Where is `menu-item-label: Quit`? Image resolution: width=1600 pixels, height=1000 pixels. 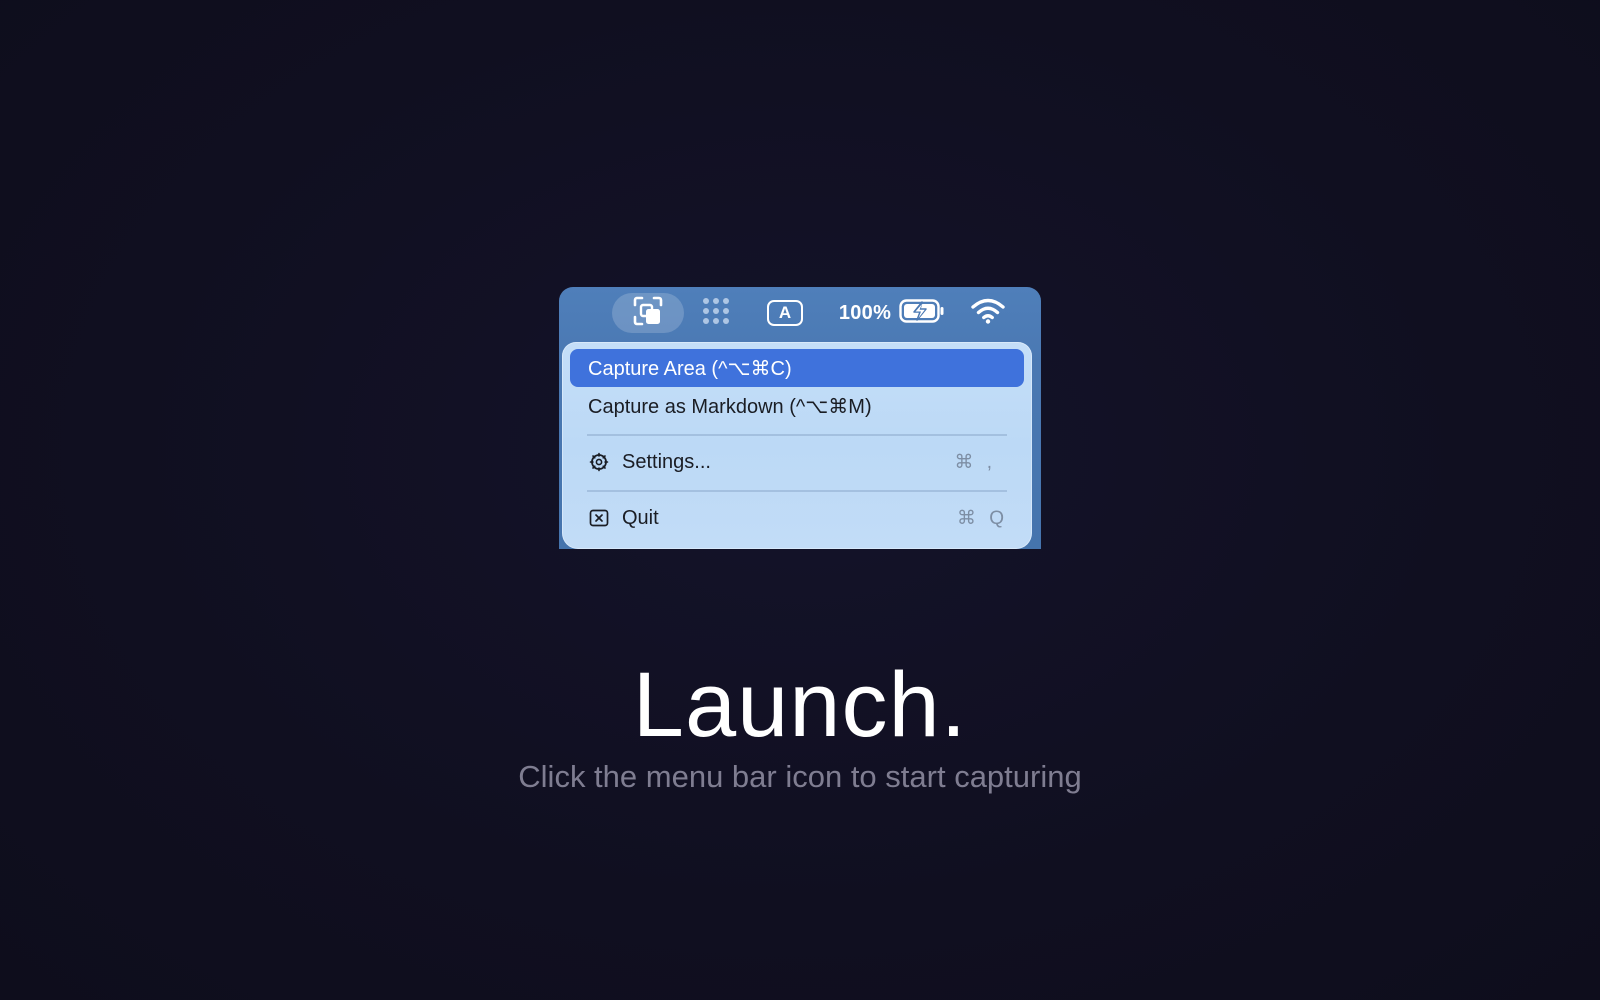 menu-item-label: Quit is located at coordinates (640, 517).